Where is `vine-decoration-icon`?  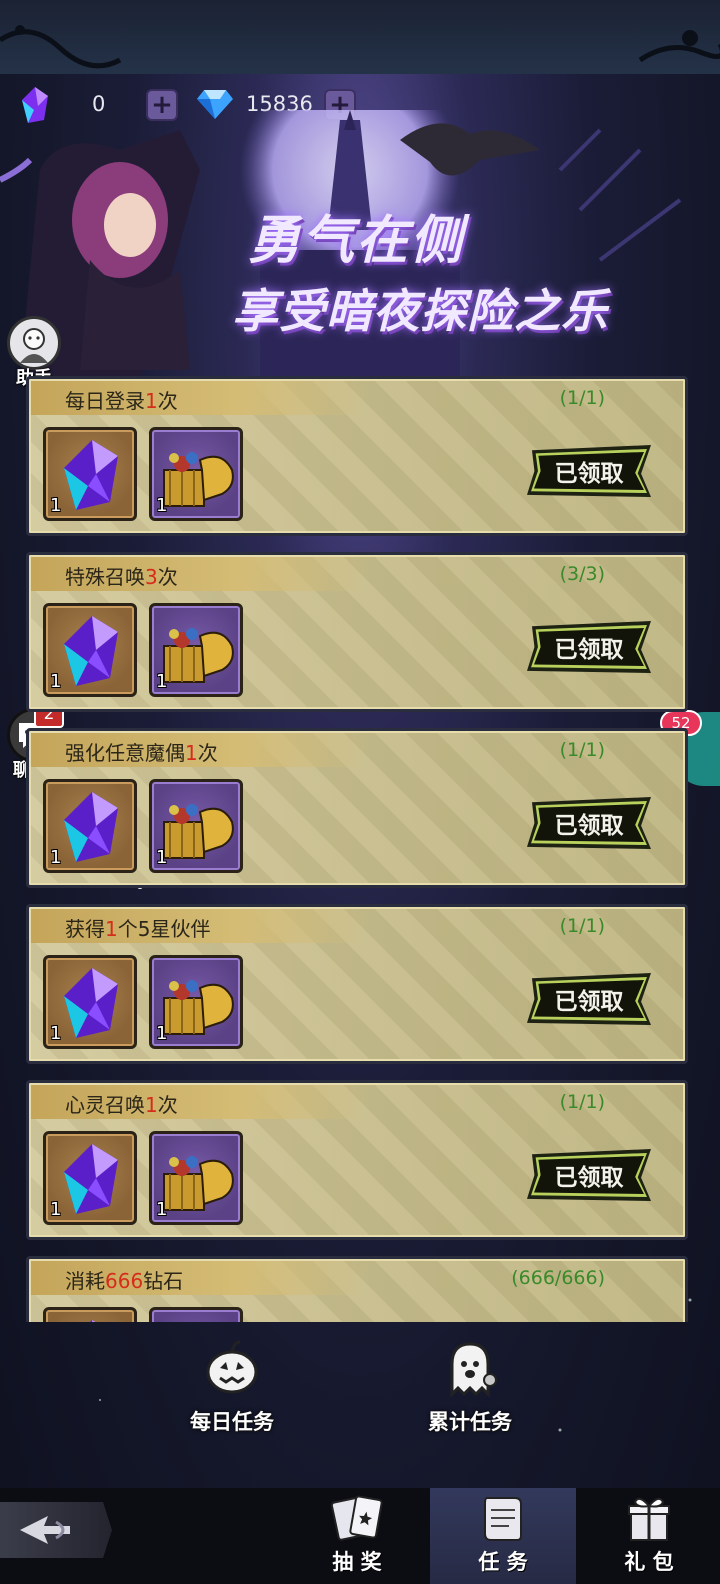 vine-decoration-icon is located at coordinates (360, 47).